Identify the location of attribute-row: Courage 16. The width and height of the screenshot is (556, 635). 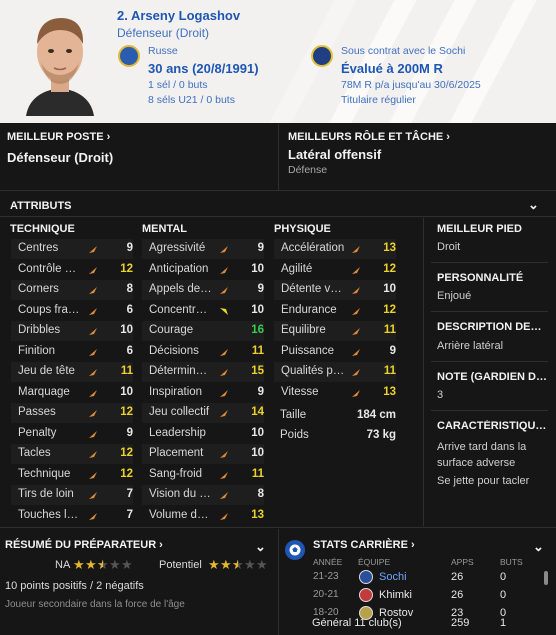
(203, 331).